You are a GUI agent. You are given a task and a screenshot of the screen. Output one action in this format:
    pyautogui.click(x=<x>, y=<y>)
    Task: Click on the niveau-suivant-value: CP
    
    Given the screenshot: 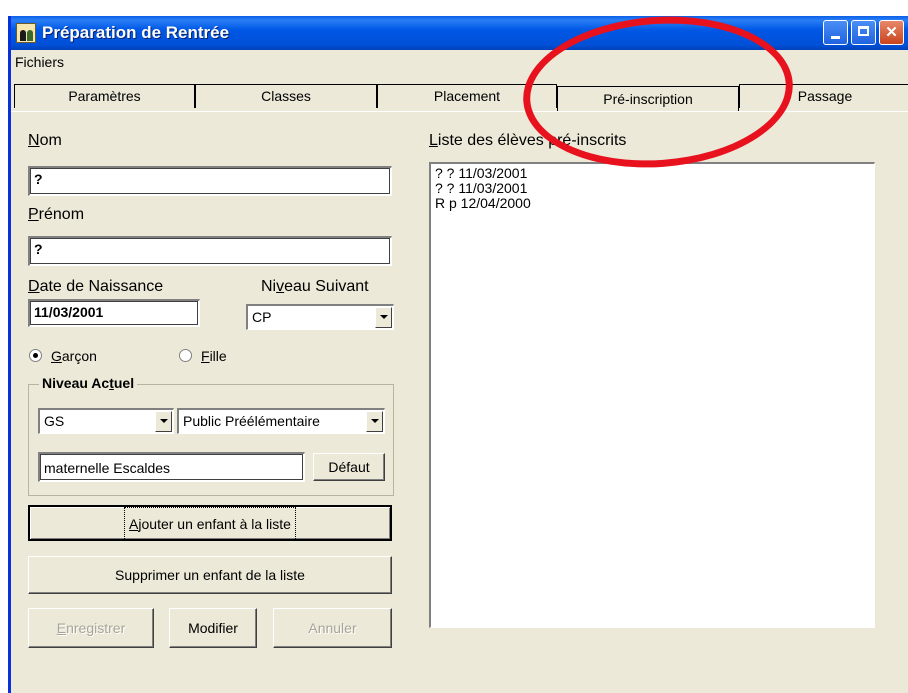 What is the action you would take?
    pyautogui.click(x=262, y=317)
    